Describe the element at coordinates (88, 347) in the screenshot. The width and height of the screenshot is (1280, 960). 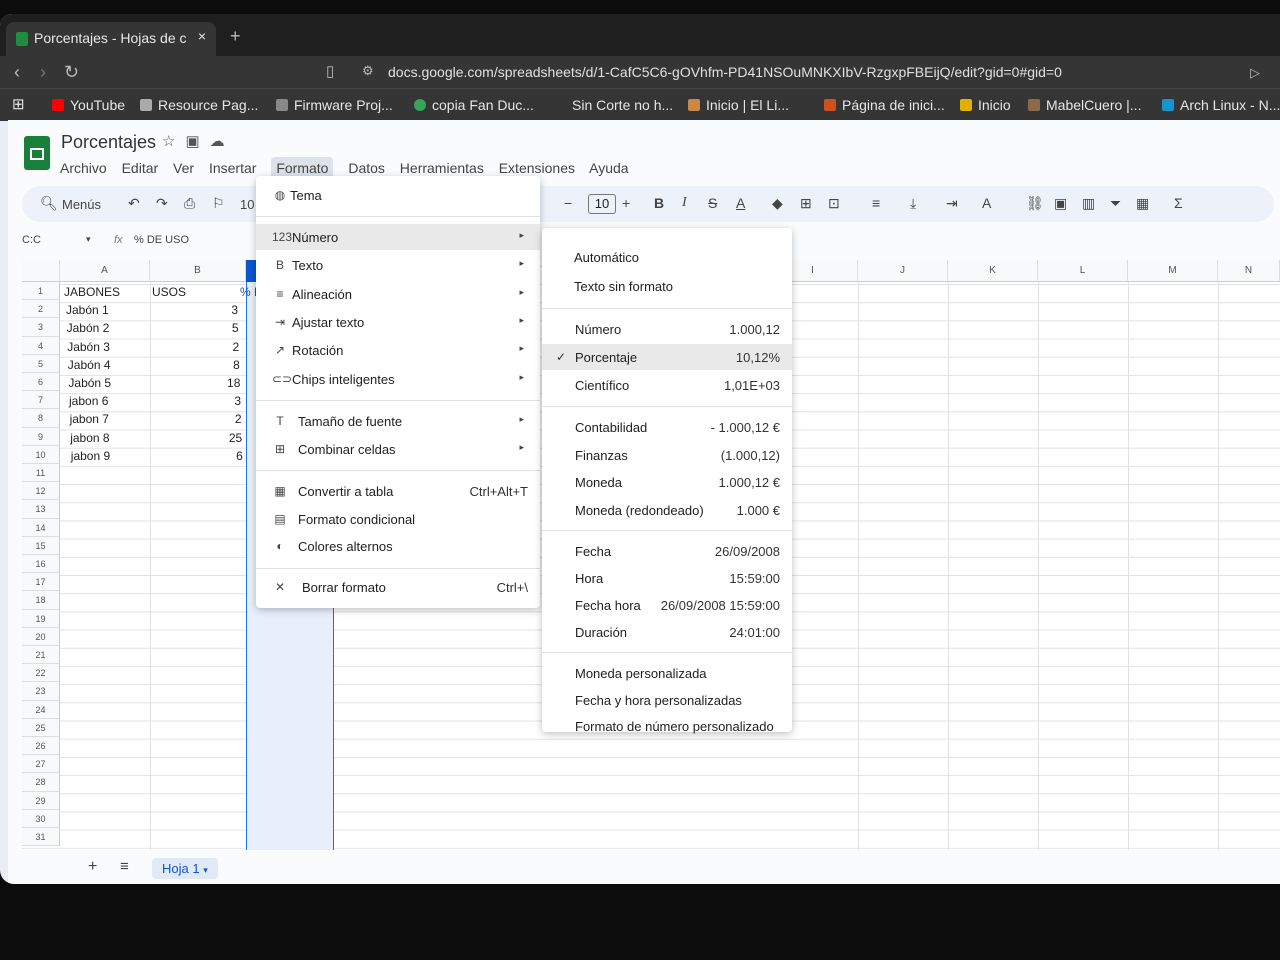
I see `cell-name: Jabón 3` at that location.